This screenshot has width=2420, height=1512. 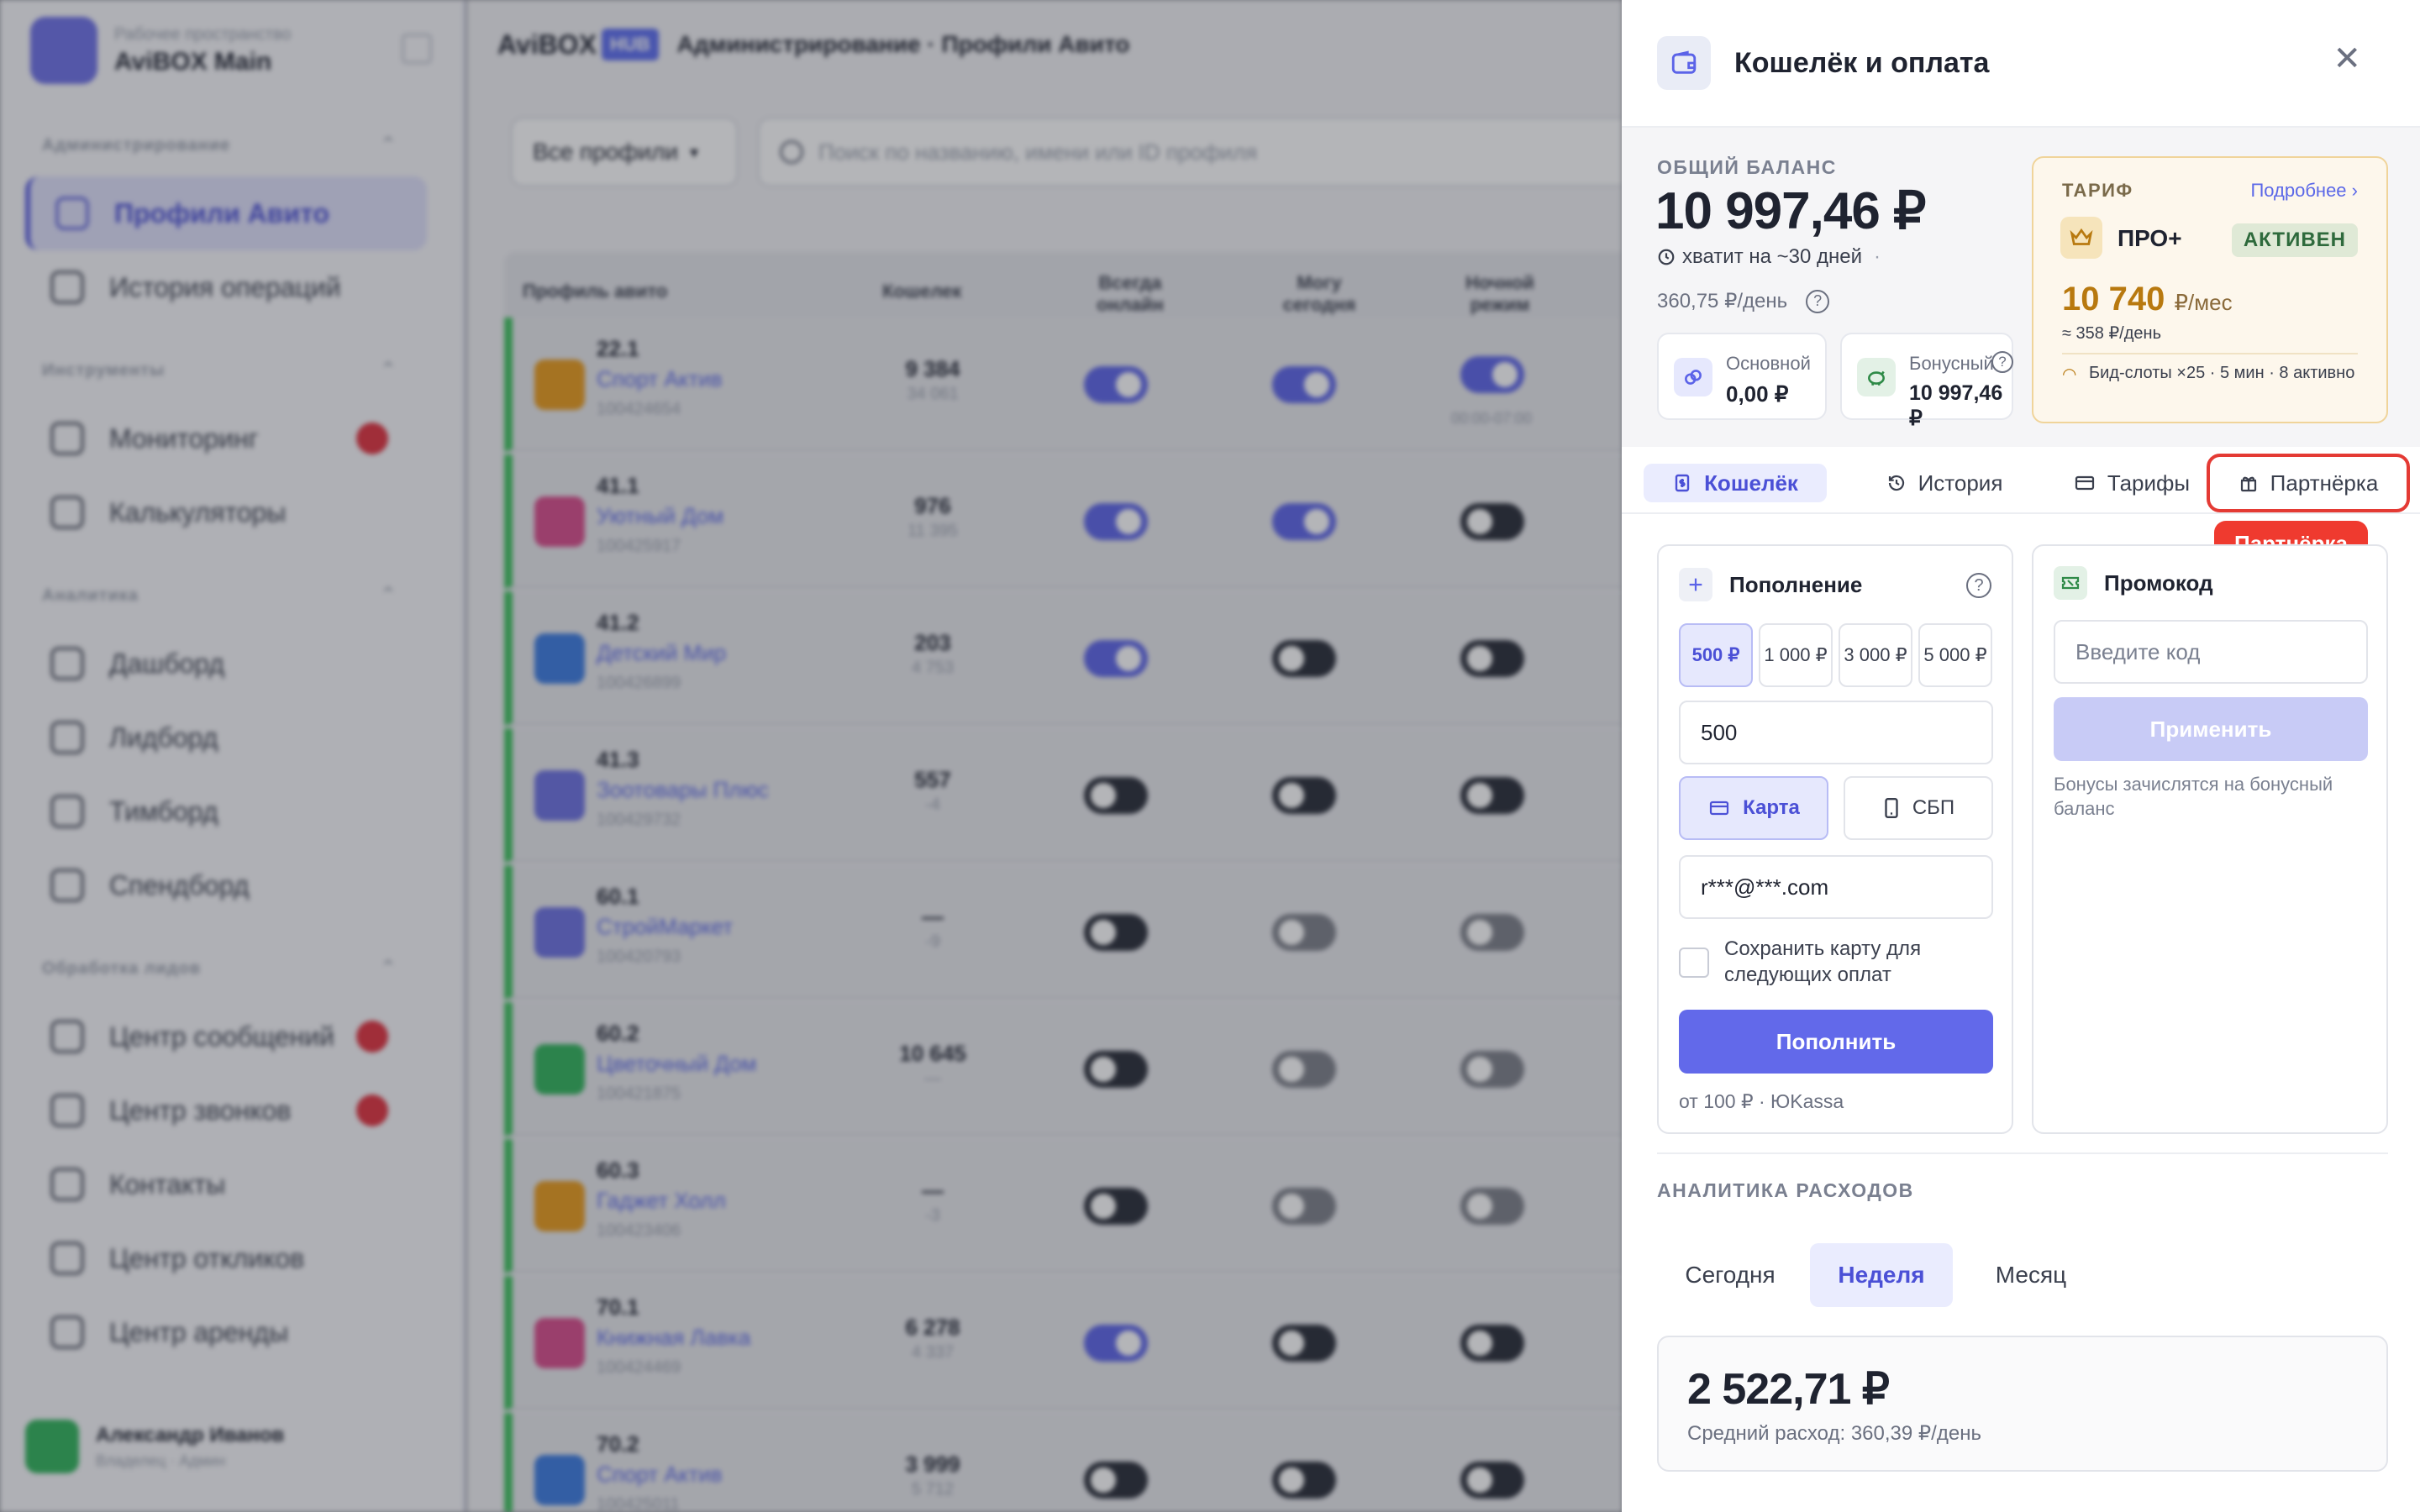 What do you see at coordinates (1771, 807) in the screenshot?
I see `pay-method-label: Карта` at bounding box center [1771, 807].